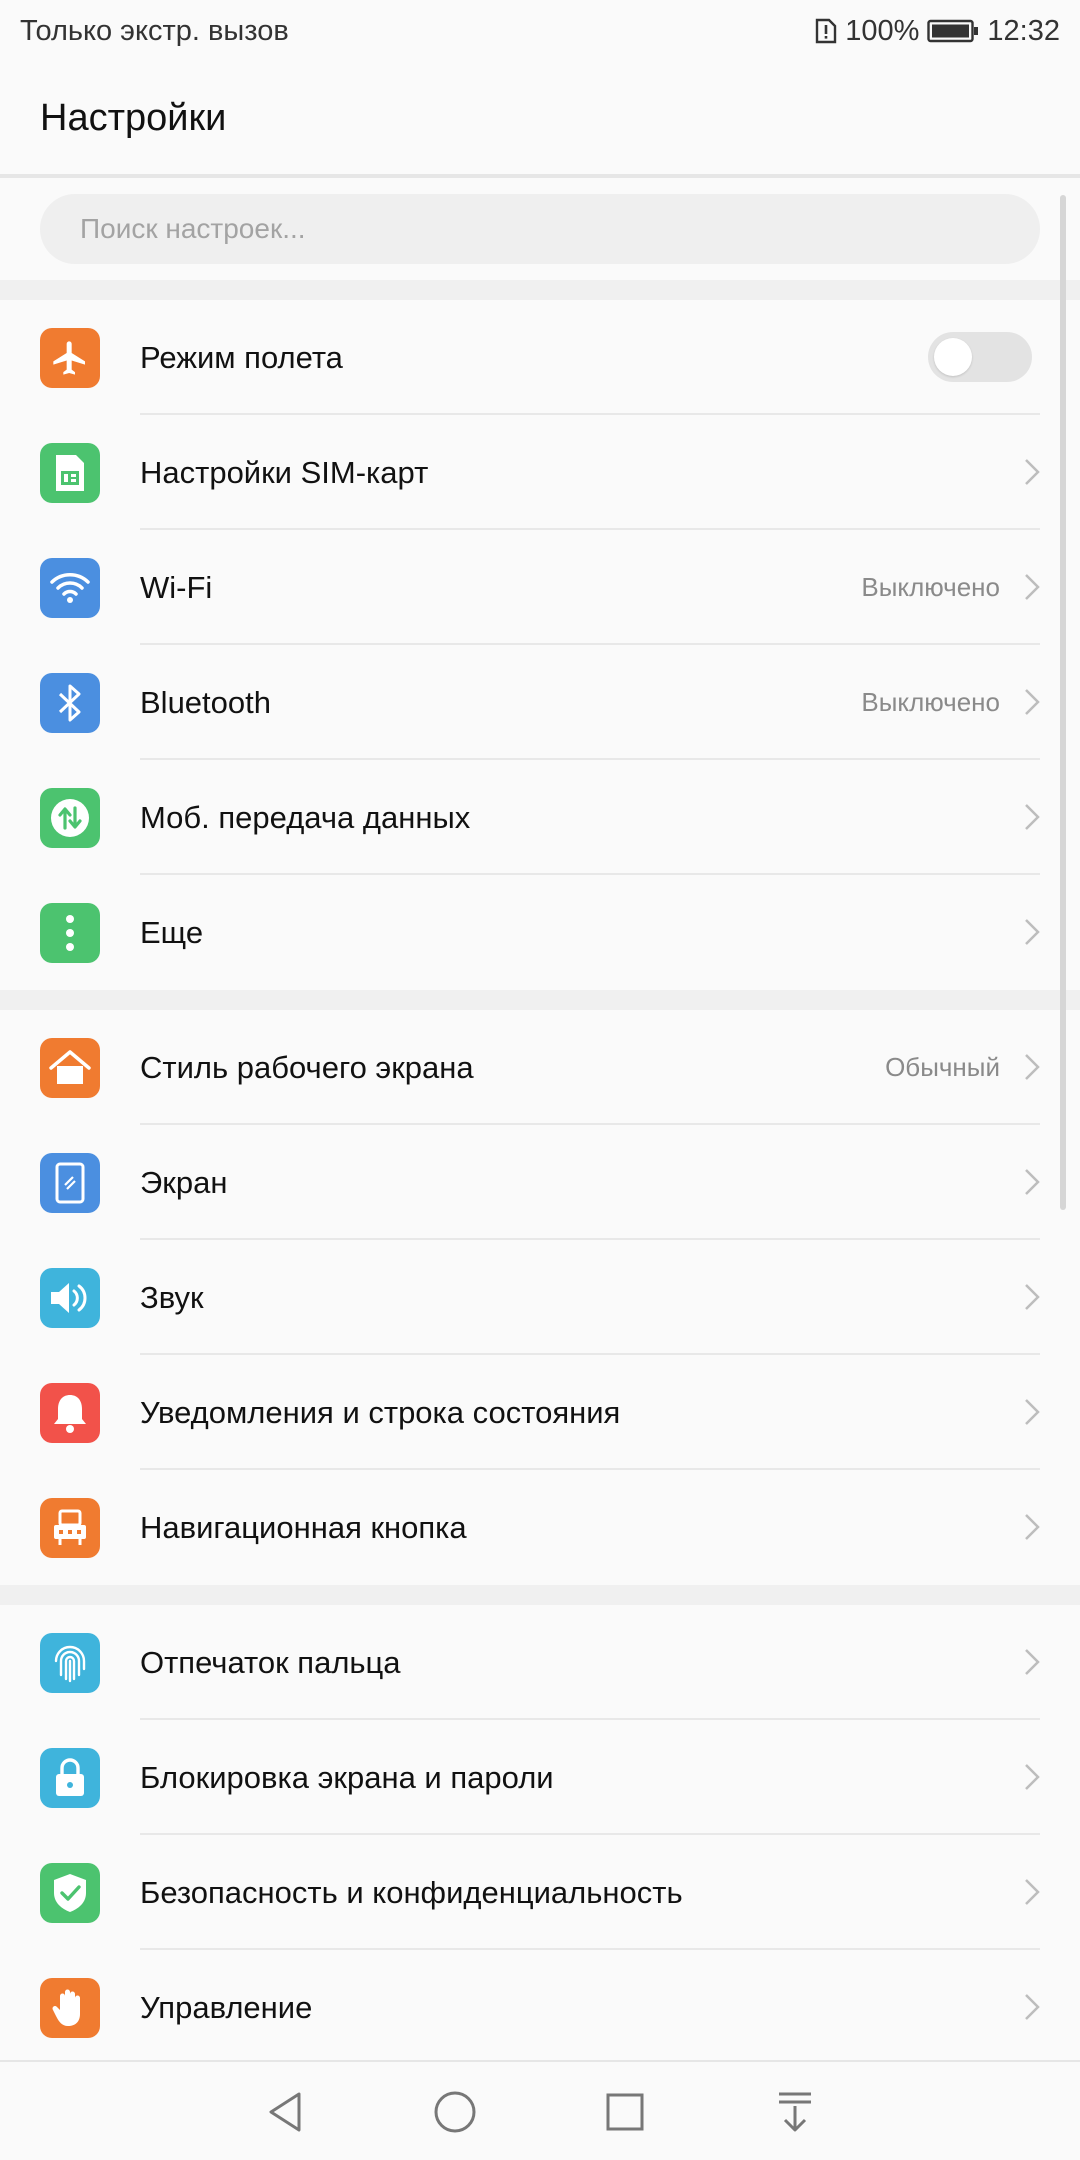 This screenshot has height=2160, width=1080. I want to click on settings-item-label: Еще, so click(172, 932).